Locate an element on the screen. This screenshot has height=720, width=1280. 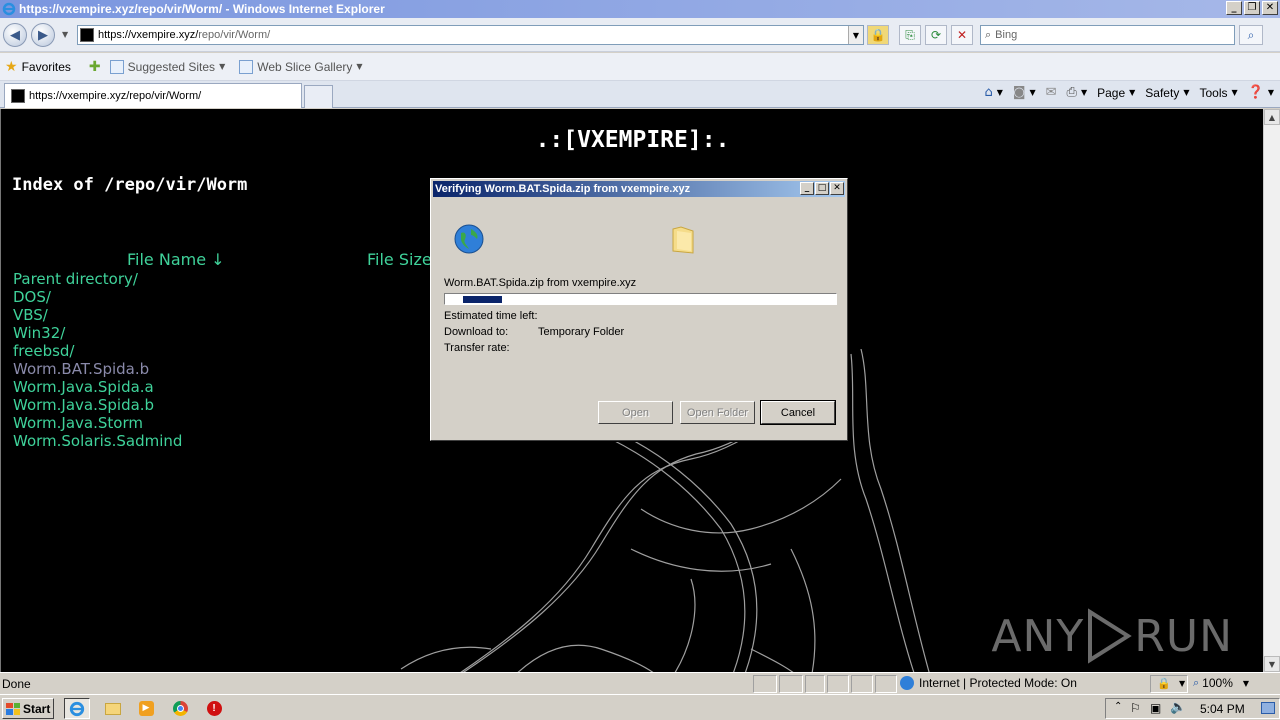
window-controls: _ ❐ ✕ is located at coordinates (1252, 8).